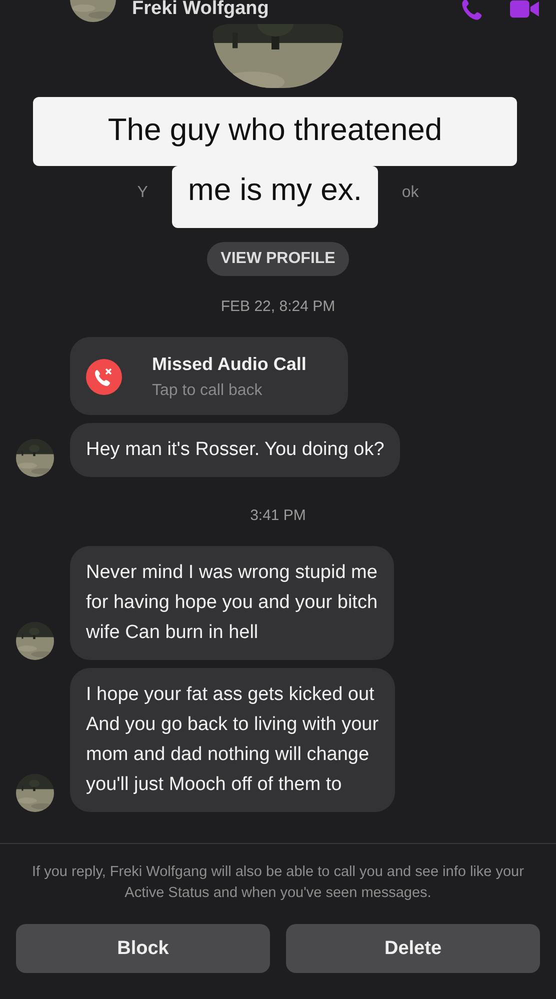  I want to click on notice-text: If you reply, Freki Wolfgang will also be able to call you and see info like your Active Status and when you've seen messages., so click(278, 883).